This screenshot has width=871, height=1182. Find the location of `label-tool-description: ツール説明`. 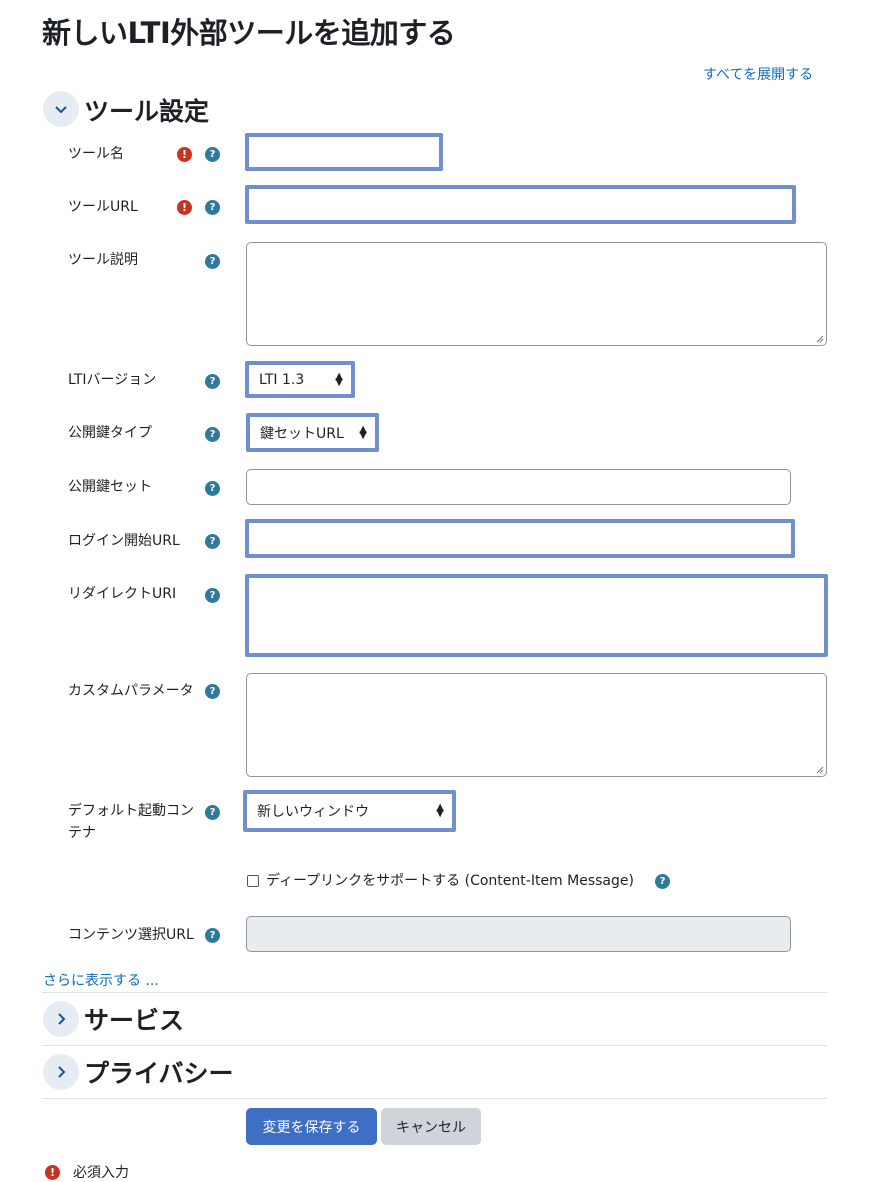

label-tool-description: ツール説明 is located at coordinates (103, 260).